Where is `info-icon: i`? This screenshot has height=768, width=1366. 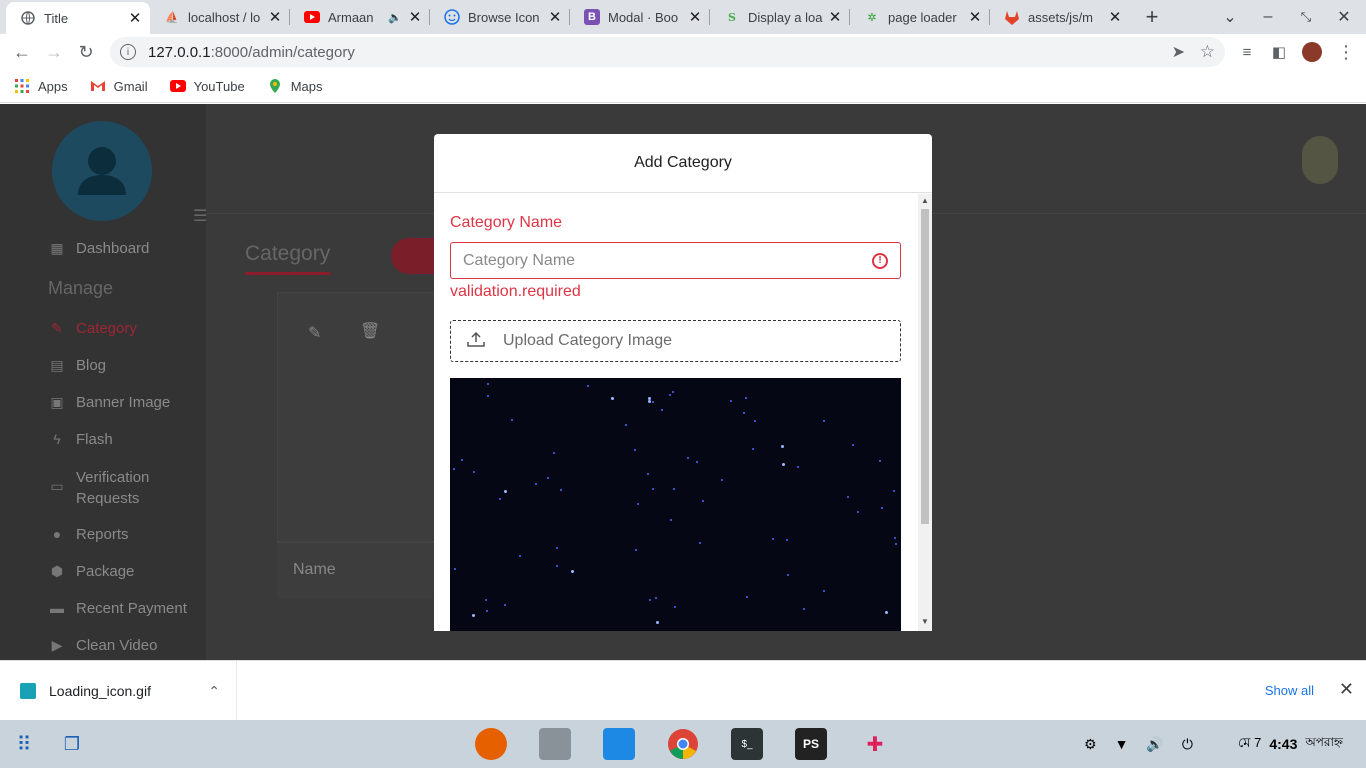
info-icon: i is located at coordinates (128, 52).